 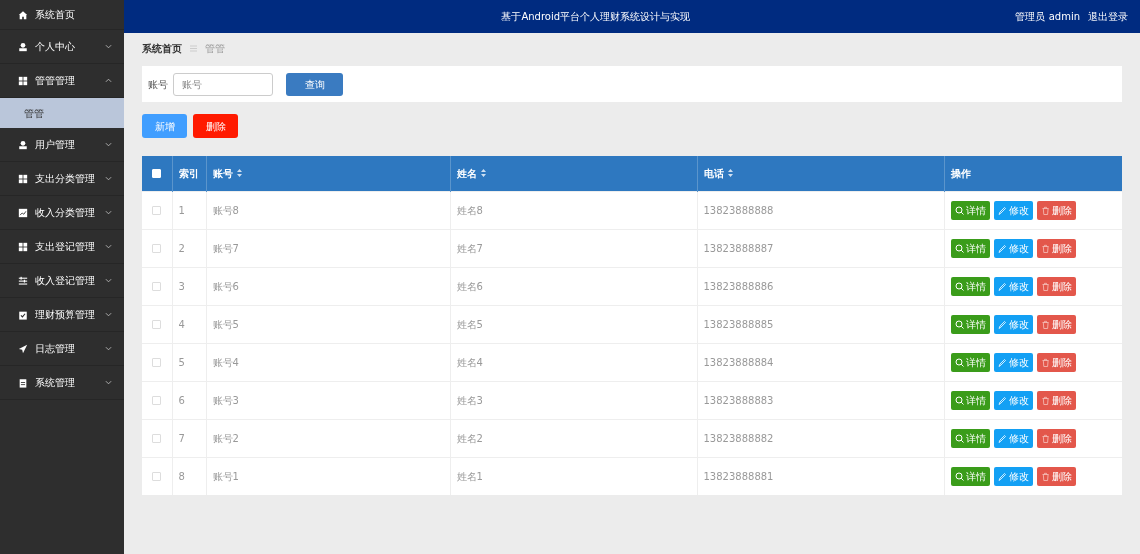 I want to click on table-cell: 8, so click(x=189, y=476).